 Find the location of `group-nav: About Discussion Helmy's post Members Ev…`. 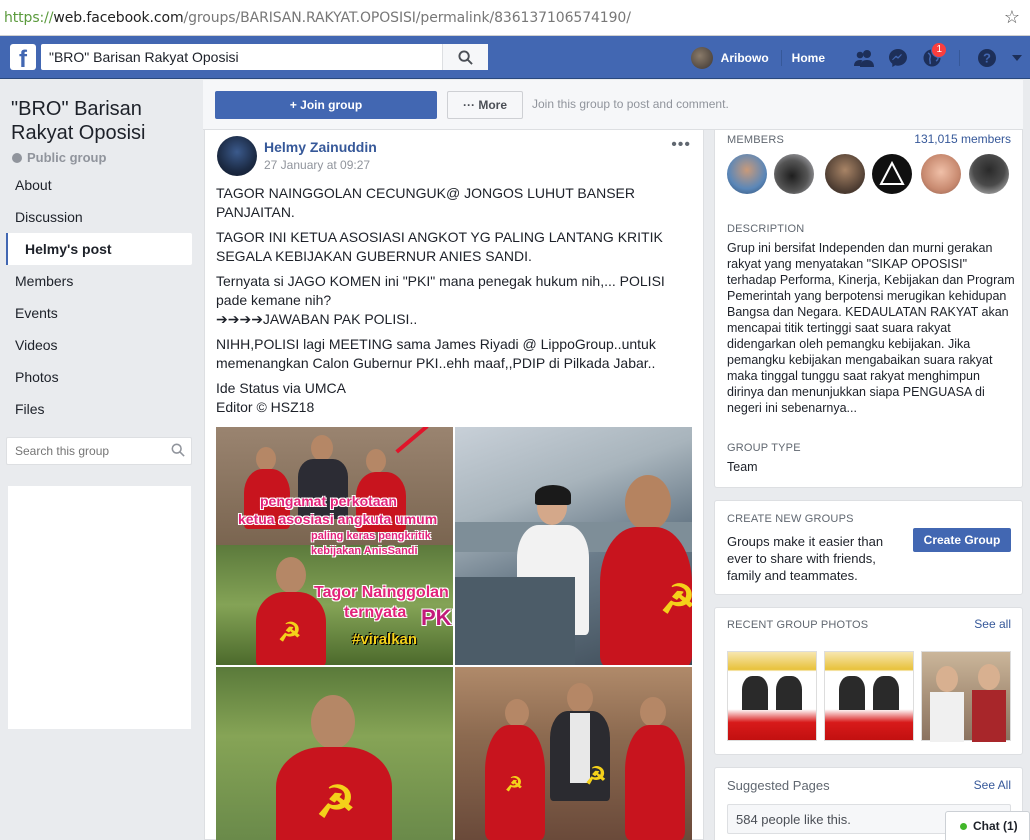

group-nav: About Discussion Helmy's post Members Ev… is located at coordinates (99, 297).